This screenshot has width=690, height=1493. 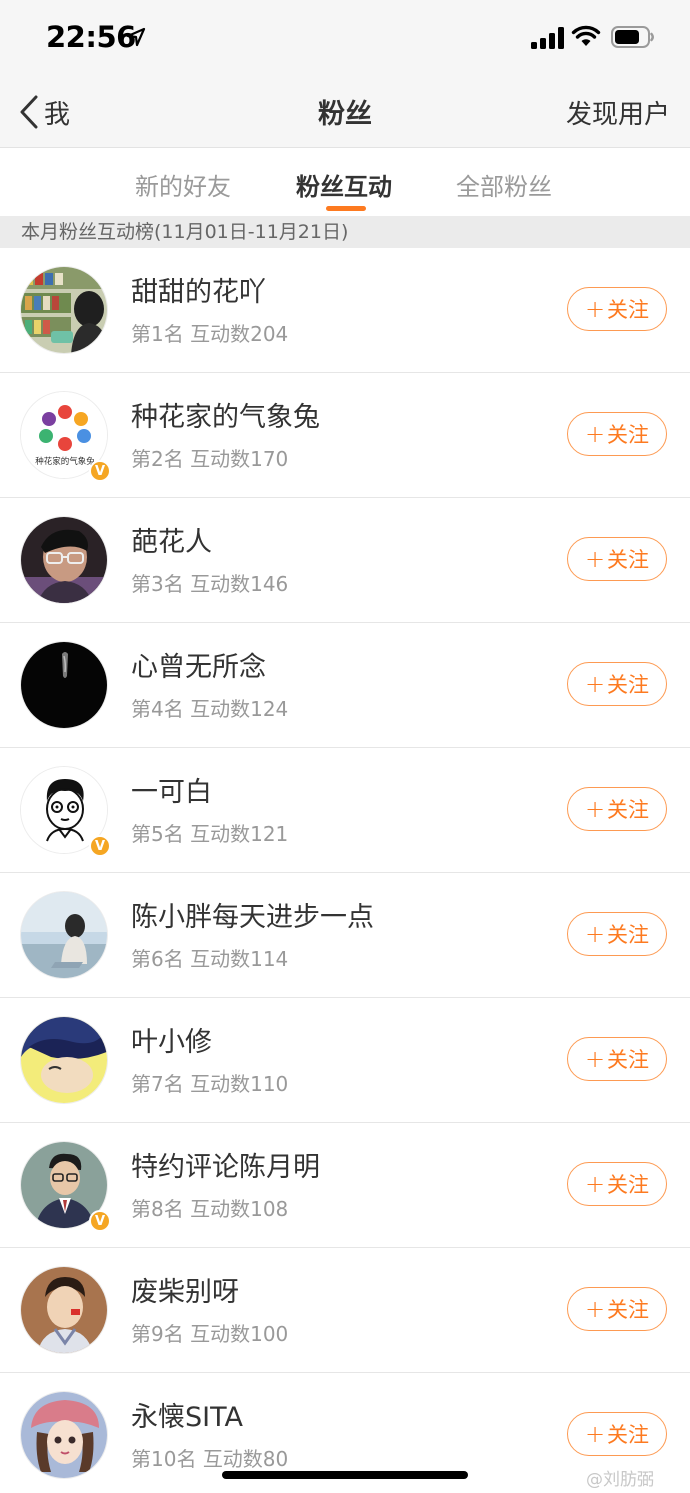 I want to click on list-item: V 特约评论陈月明 第8名 互动数108 + 关注, so click(x=345, y=1185).